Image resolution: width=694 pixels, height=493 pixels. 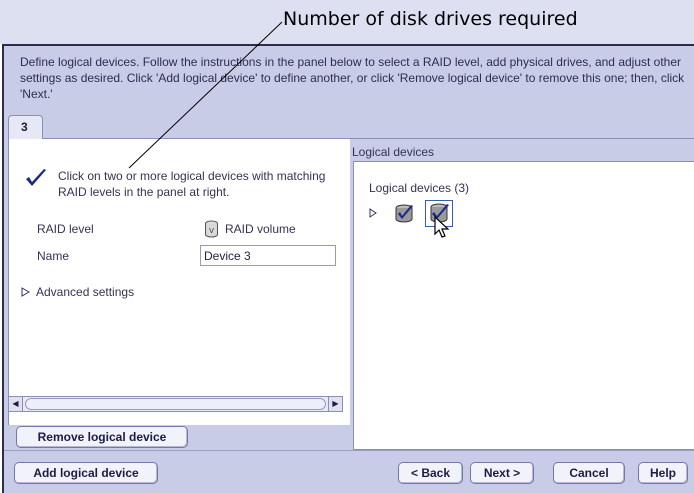 I want to click on remove-logical-device-button: Remove logical device, so click(x=102, y=437).